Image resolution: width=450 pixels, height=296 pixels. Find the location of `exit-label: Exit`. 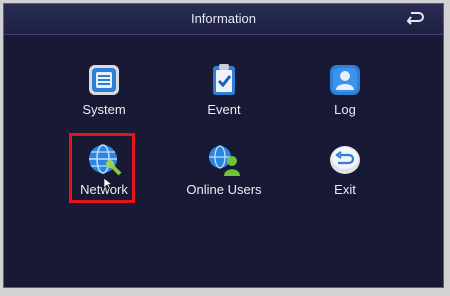

exit-label: Exit is located at coordinates (345, 189).